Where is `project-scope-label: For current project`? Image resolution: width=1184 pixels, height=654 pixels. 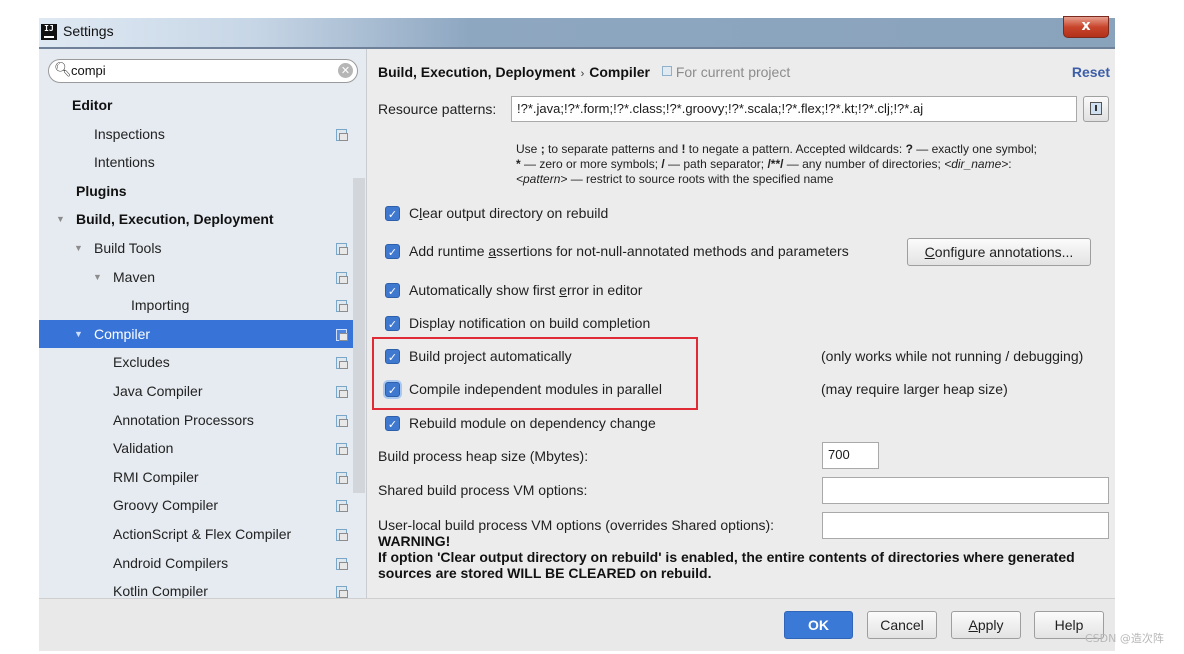 project-scope-label: For current project is located at coordinates (726, 72).